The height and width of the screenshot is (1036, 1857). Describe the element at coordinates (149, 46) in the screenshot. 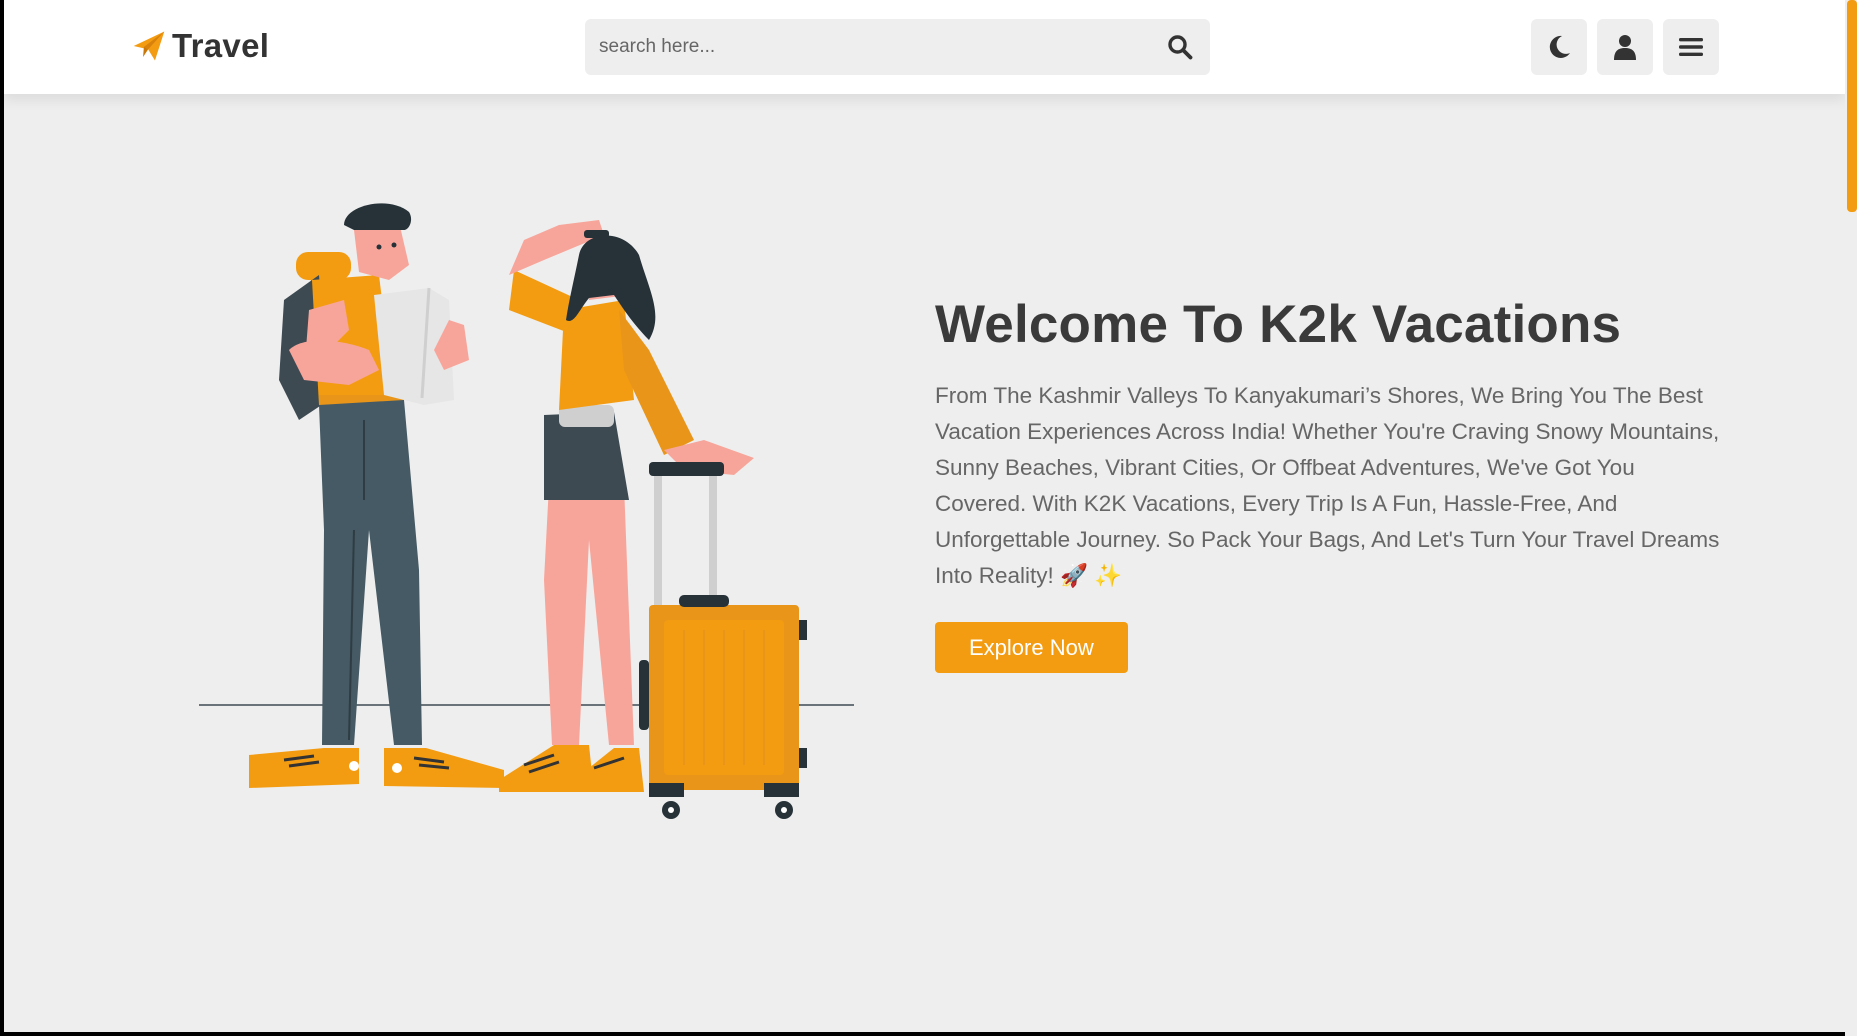

I see `paper-plane-icon` at that location.